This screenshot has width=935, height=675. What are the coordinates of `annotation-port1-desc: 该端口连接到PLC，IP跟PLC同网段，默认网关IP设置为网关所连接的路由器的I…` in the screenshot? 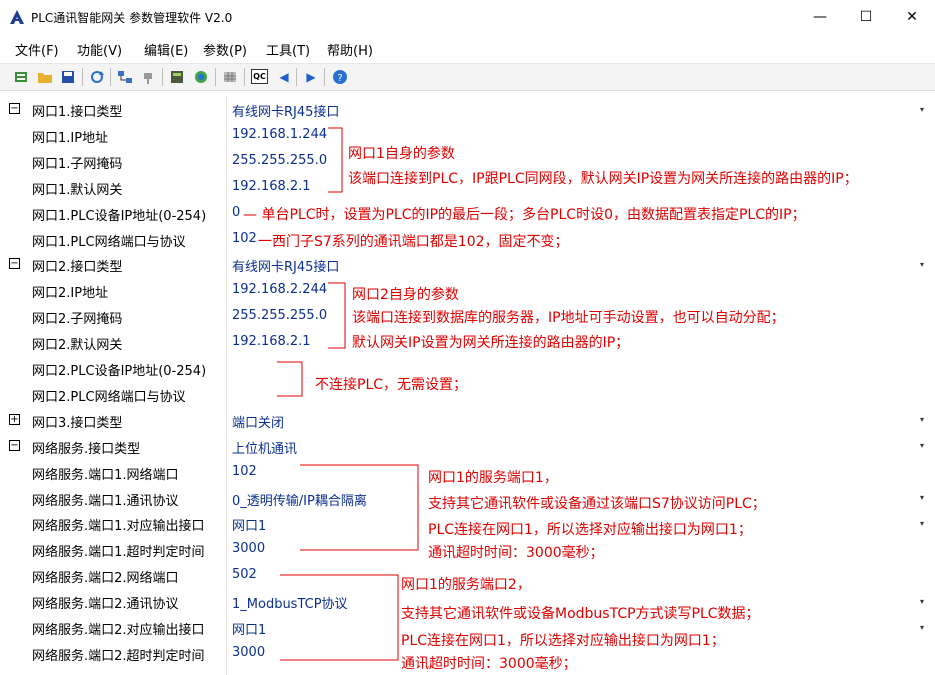 It's located at (603, 179).